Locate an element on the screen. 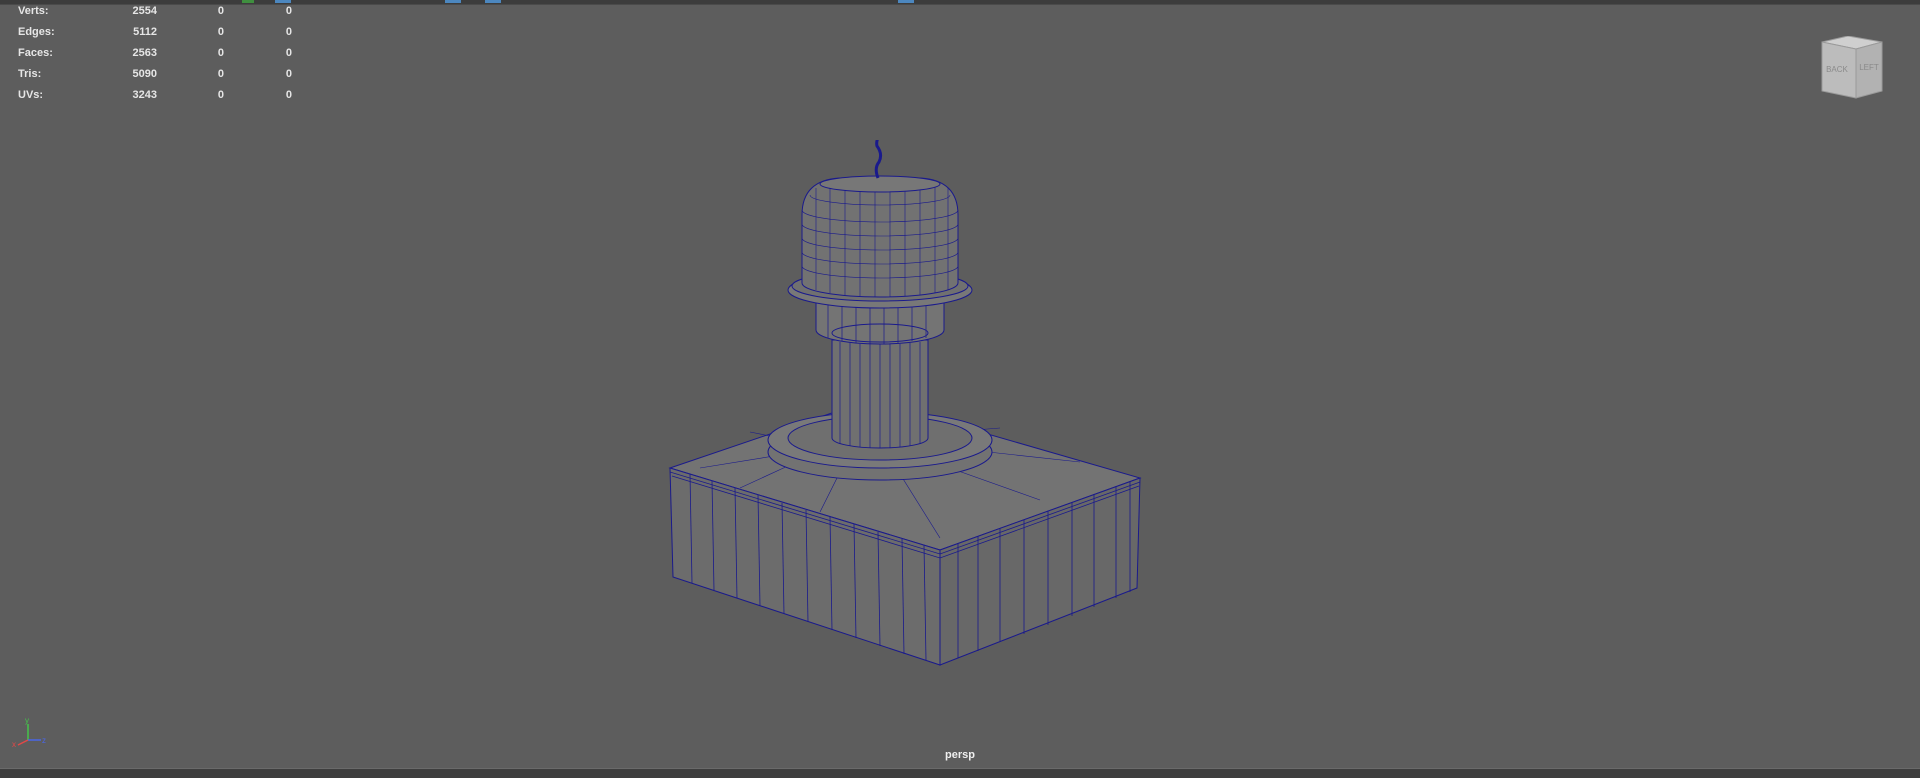 Image resolution: width=1920 pixels, height=778 pixels. hud-label: Faces: is located at coordinates (35, 53).